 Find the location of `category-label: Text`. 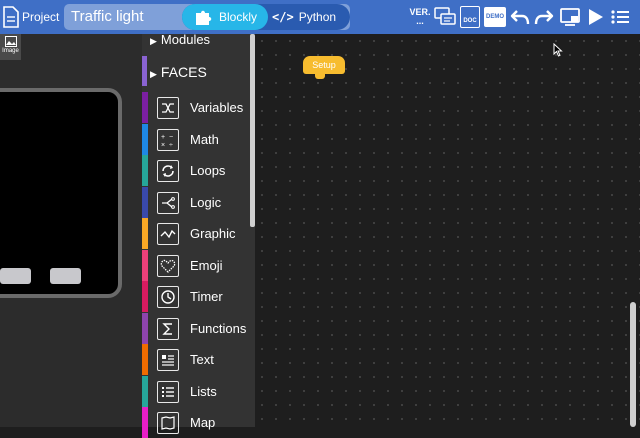

category-label: Text is located at coordinates (202, 359).